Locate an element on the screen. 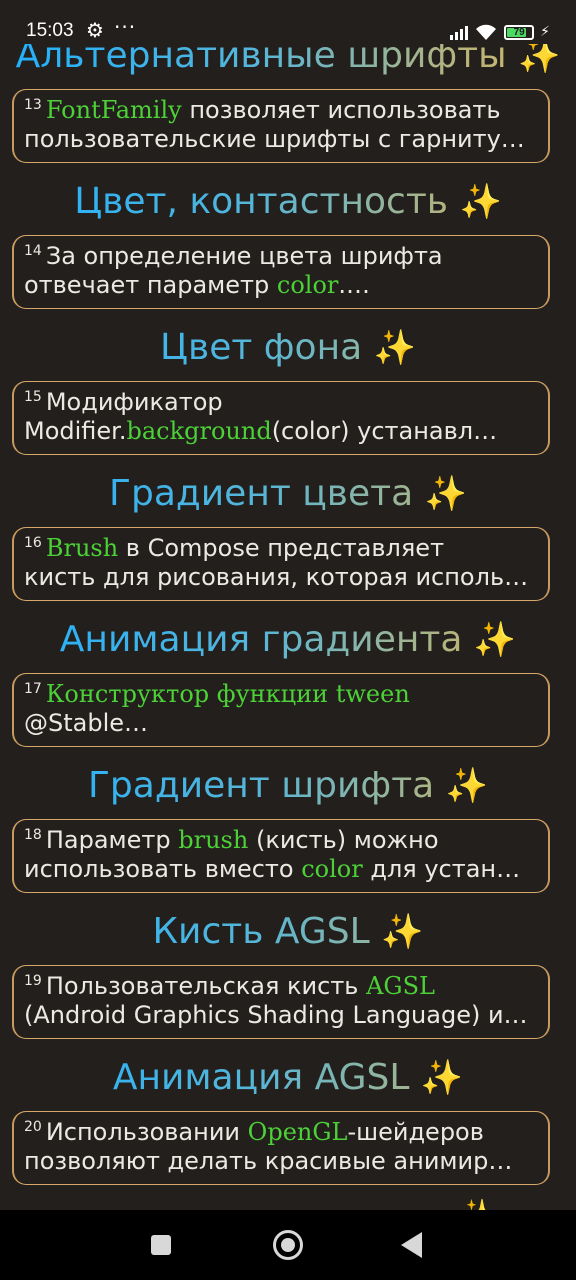 The height and width of the screenshot is (1280, 576). section-title-background-color: Цвет фона ✨ is located at coordinates (288, 348).